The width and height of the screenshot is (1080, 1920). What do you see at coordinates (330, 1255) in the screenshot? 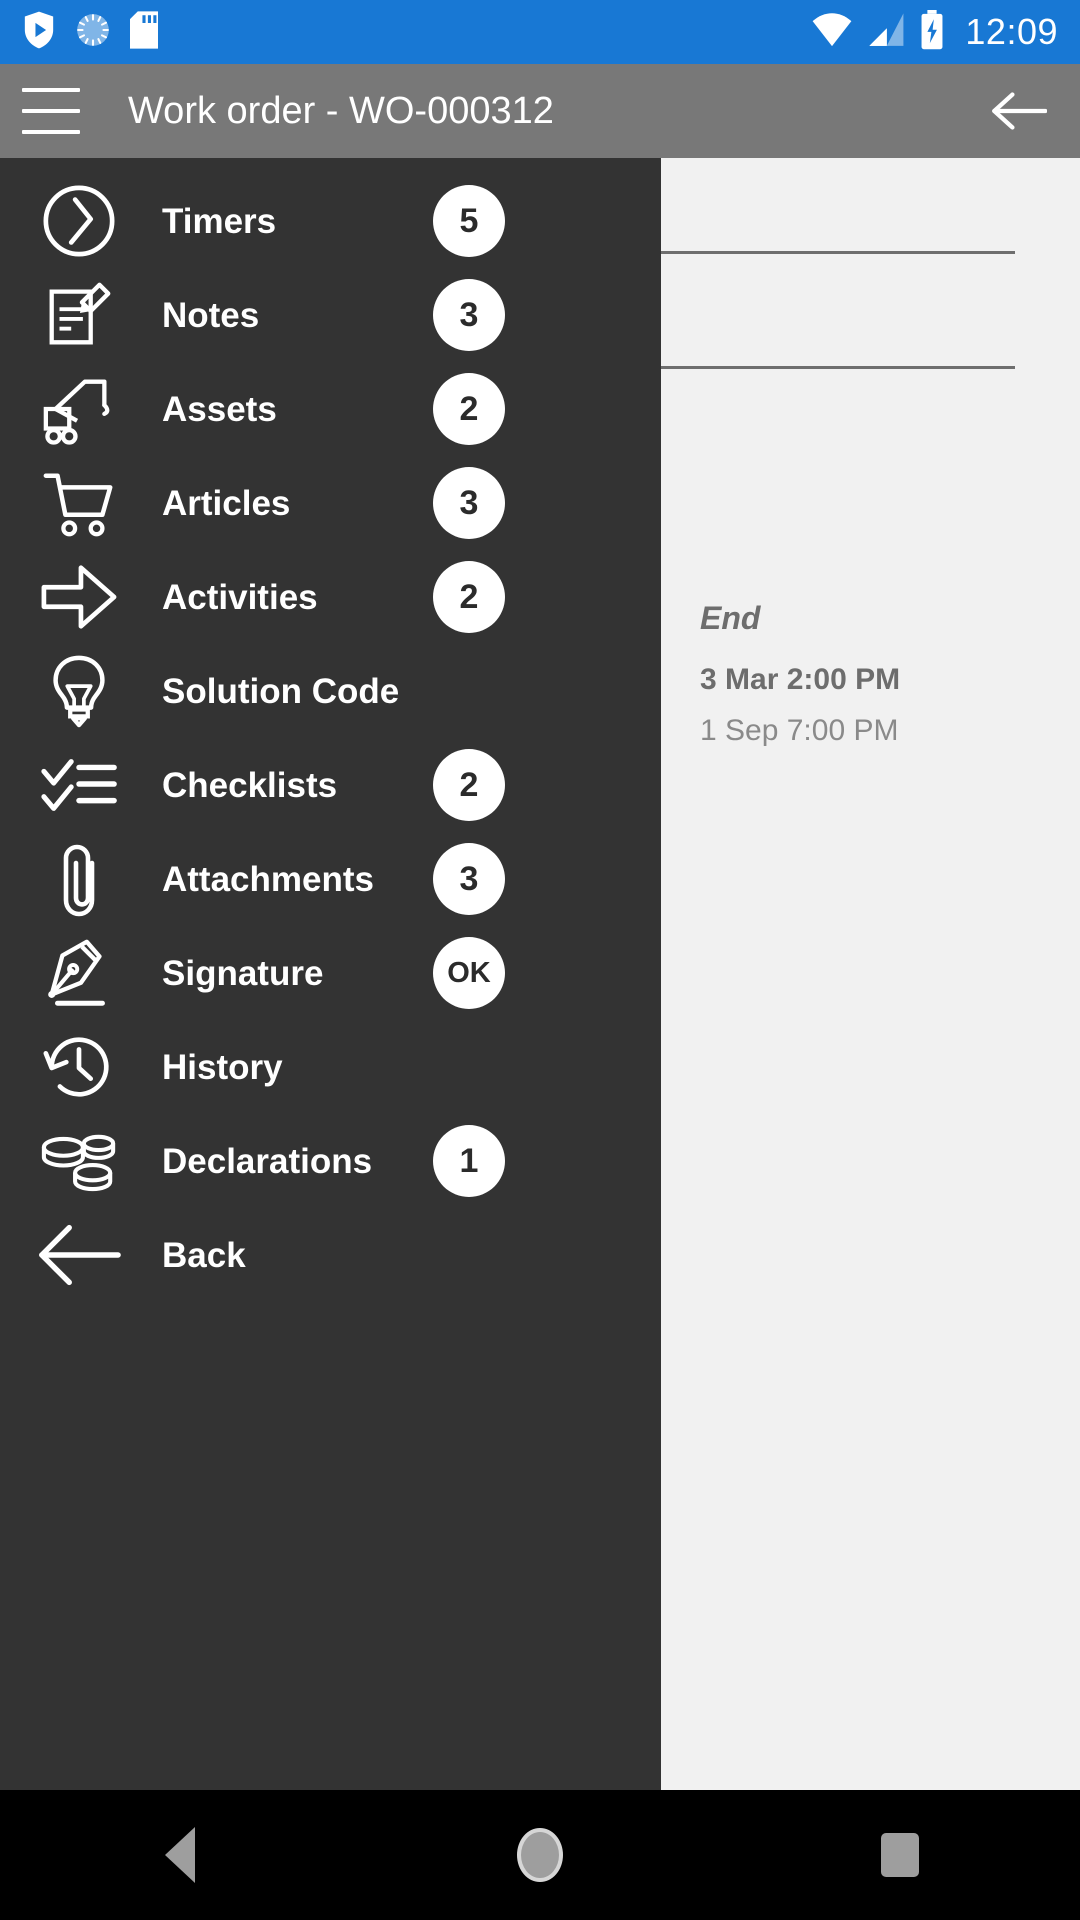
I see `drawer-item-back: Back` at bounding box center [330, 1255].